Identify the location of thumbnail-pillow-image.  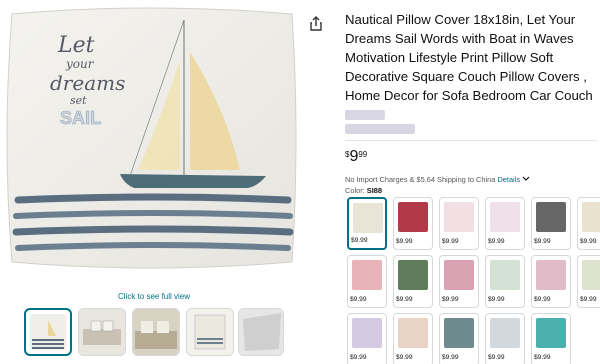
(48, 332).